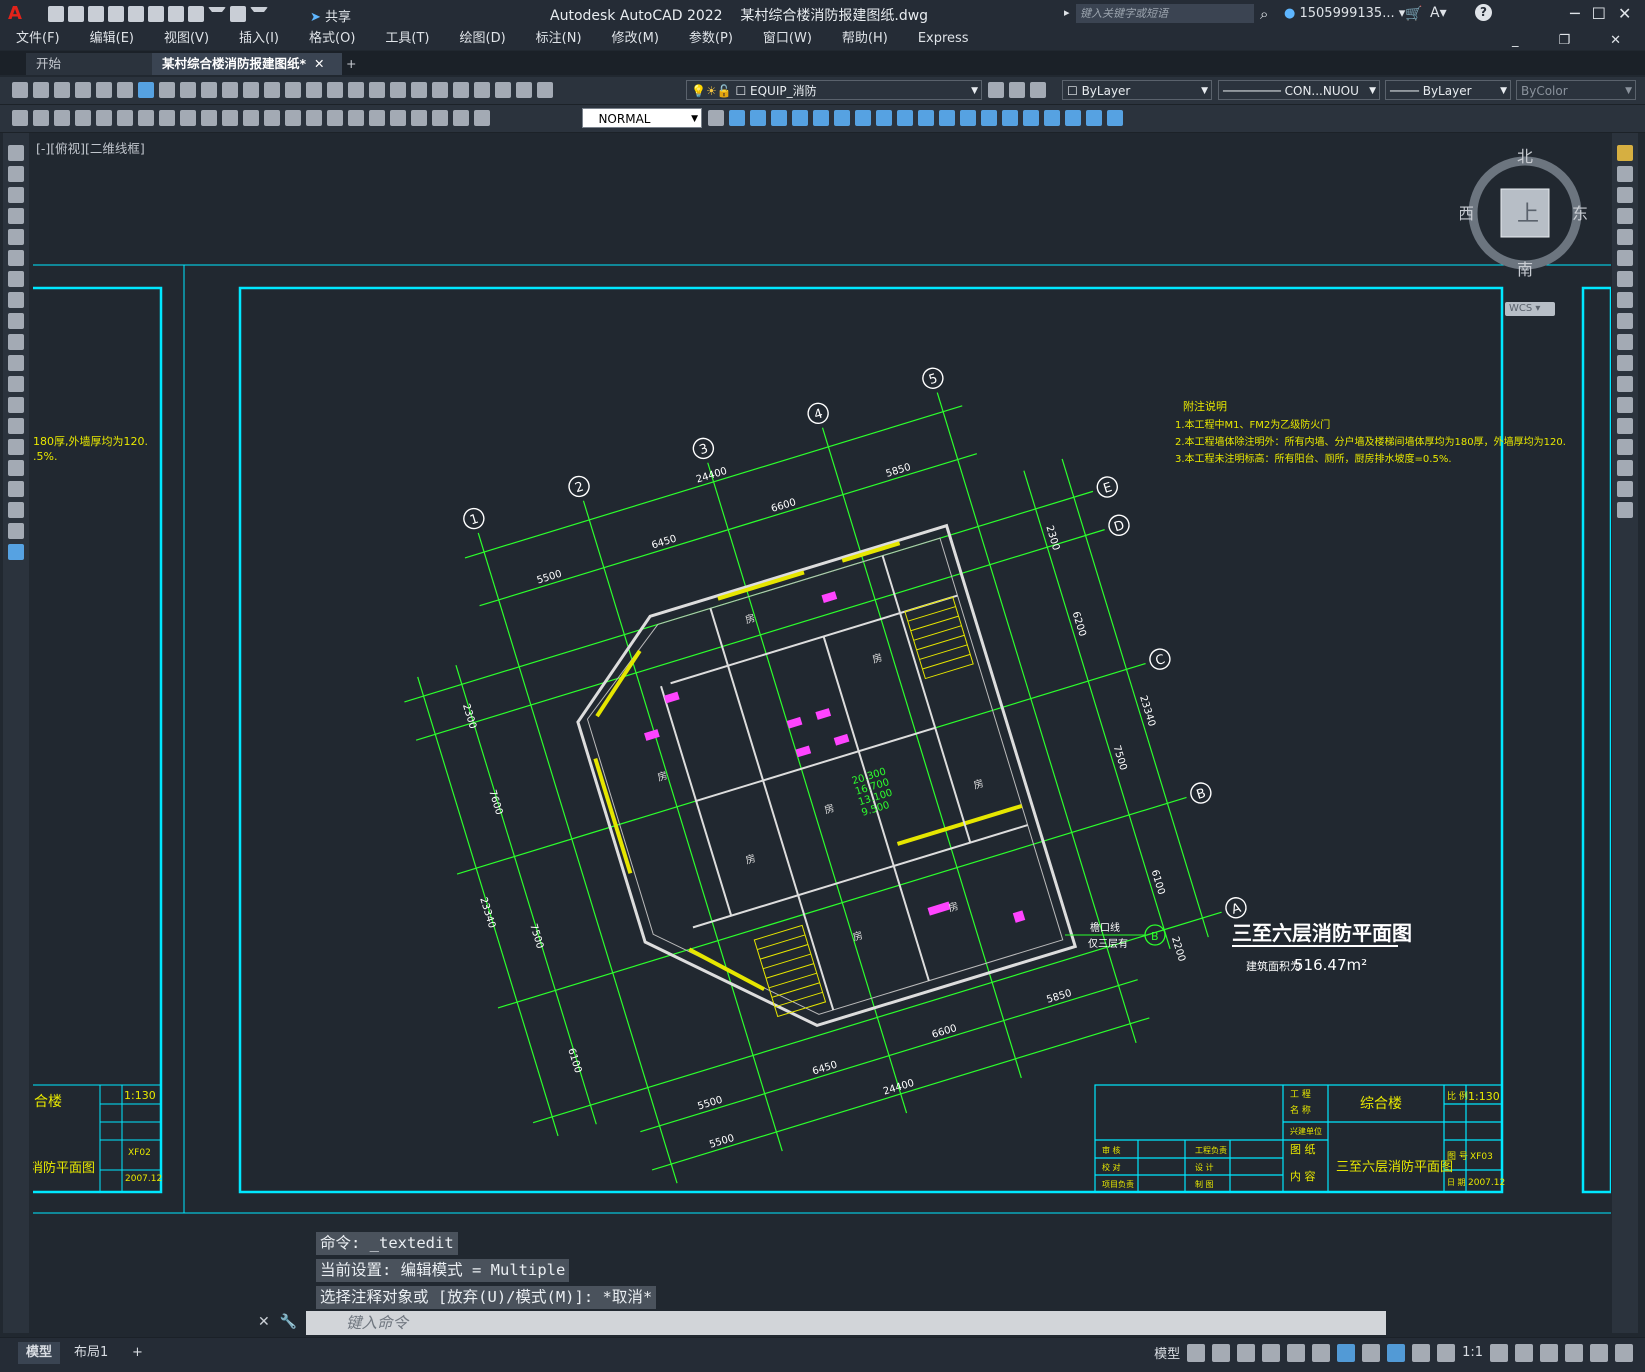  I want to click on undo-tb-icon, so click(272, 90).